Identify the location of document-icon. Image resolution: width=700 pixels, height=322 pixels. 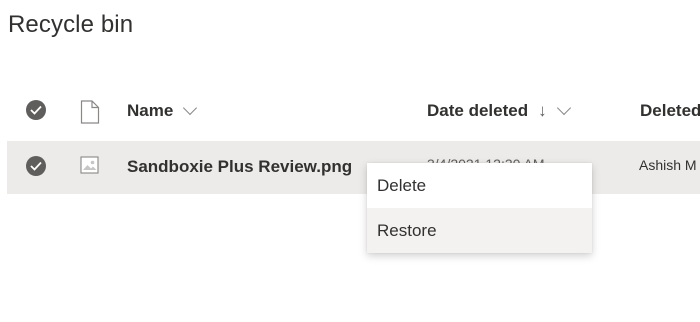
(90, 112).